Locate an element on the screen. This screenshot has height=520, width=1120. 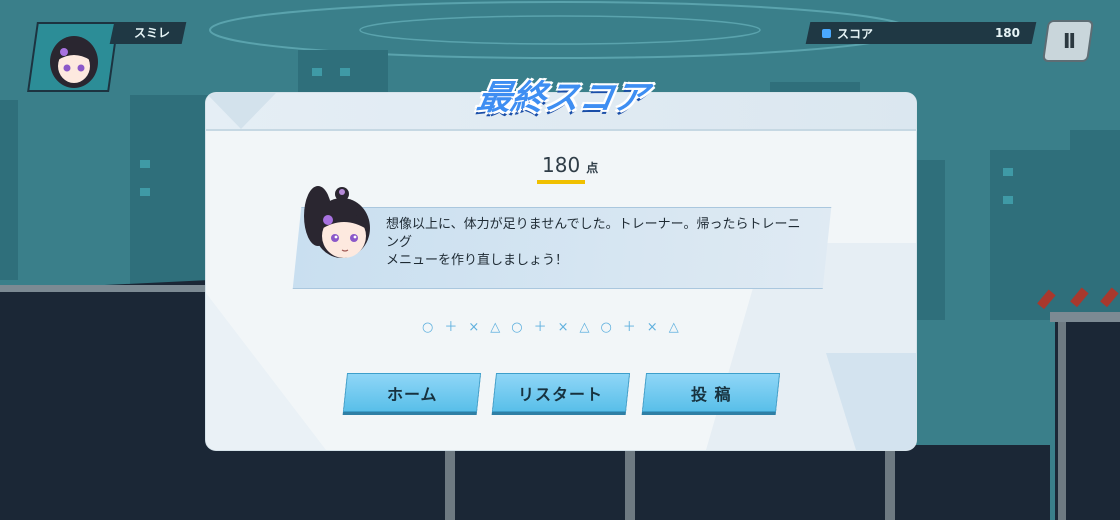
restart-button-label: リスタート is located at coordinates (561, 394).